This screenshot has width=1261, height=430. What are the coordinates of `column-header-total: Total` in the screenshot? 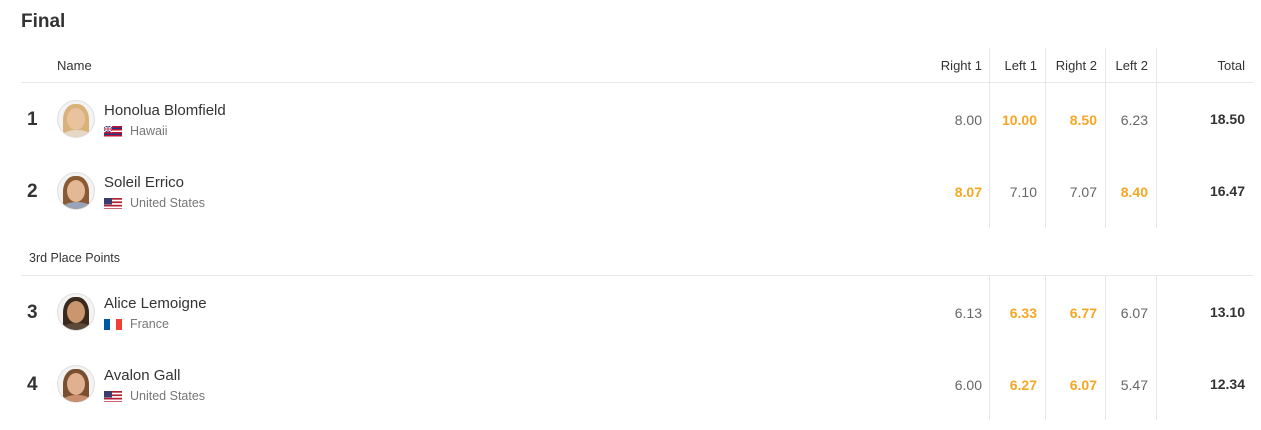 It's located at (1231, 65).